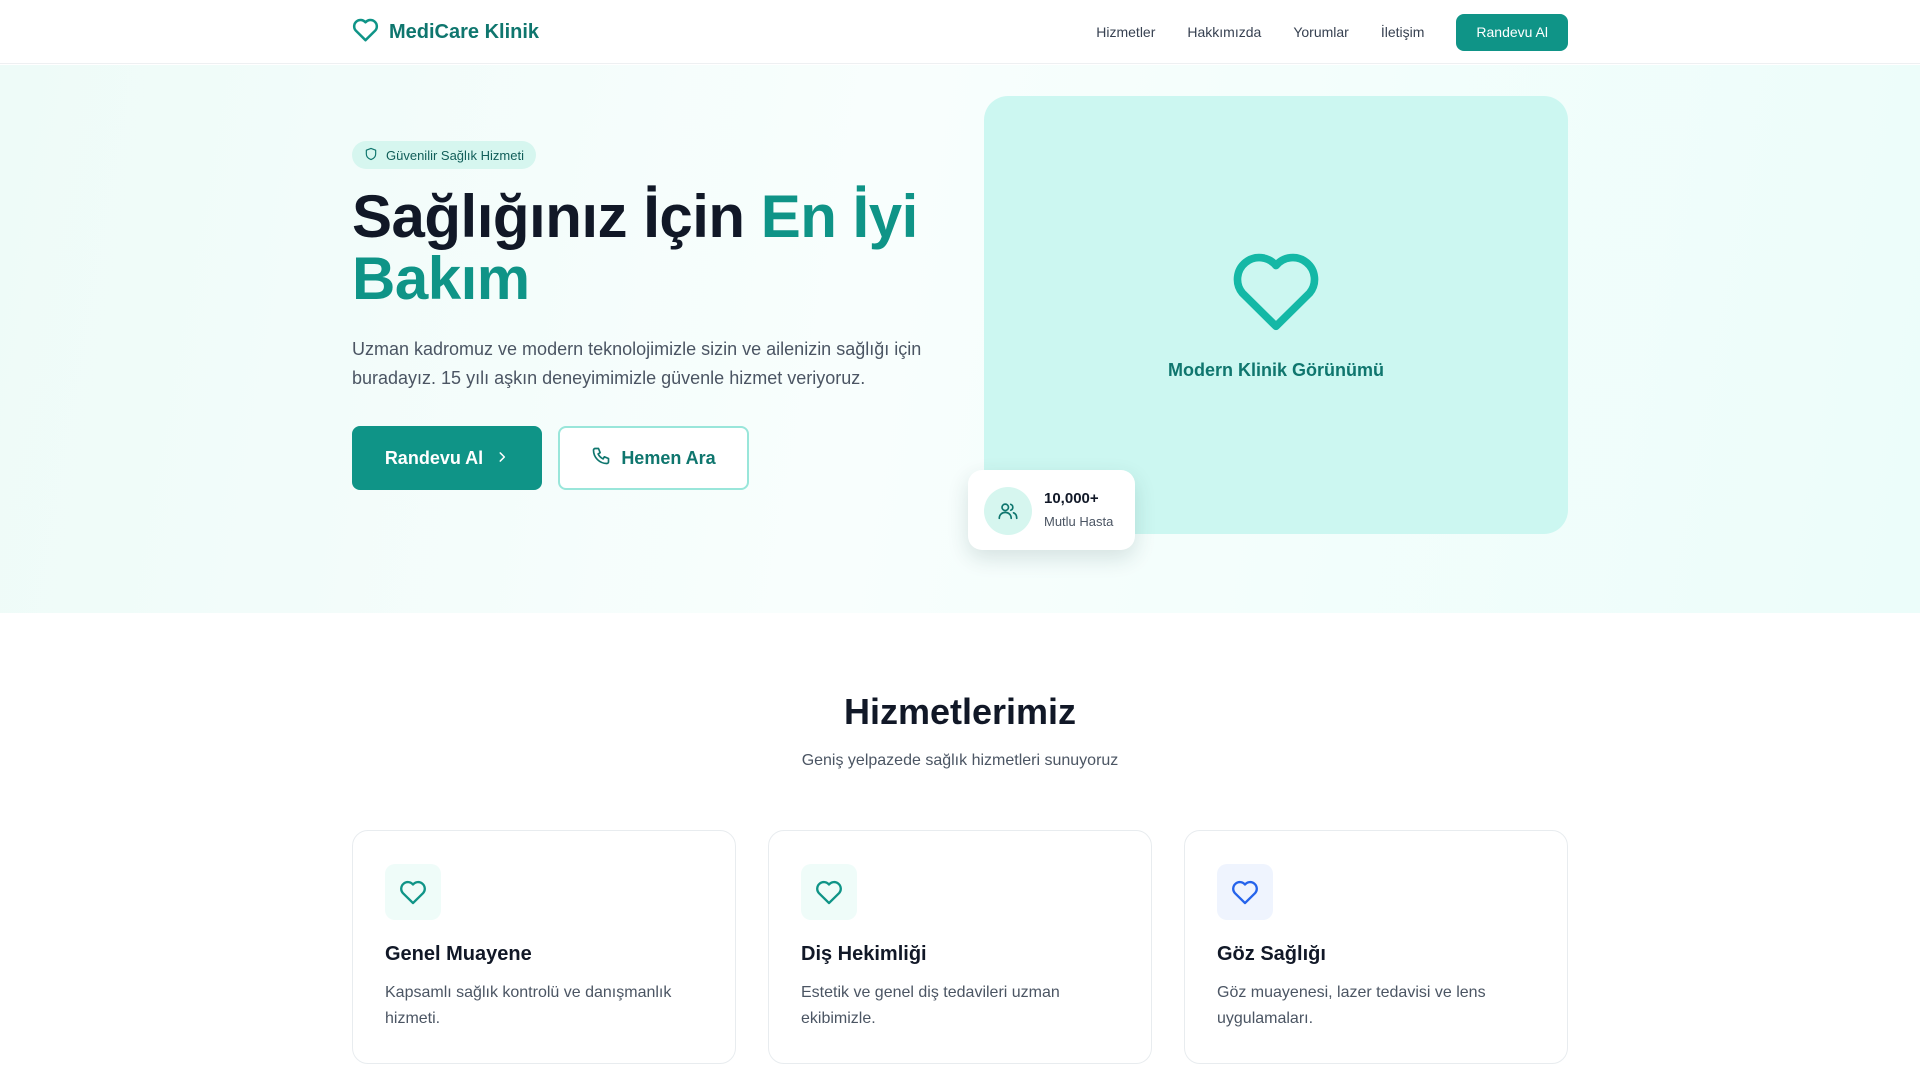 This screenshot has height=1080, width=1920. Describe the element at coordinates (1403, 32) in the screenshot. I see `nav-link-iletisim: İletişim` at that location.